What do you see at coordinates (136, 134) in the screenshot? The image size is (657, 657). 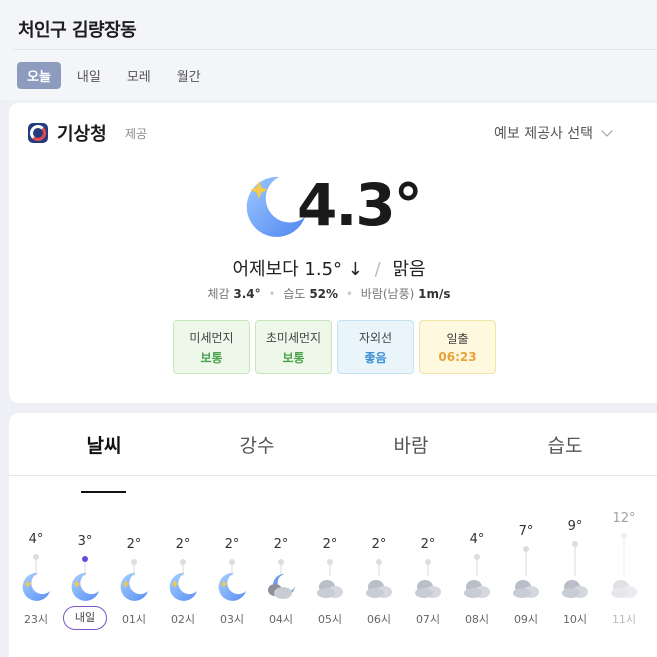 I see `provider-tag: 제공` at bounding box center [136, 134].